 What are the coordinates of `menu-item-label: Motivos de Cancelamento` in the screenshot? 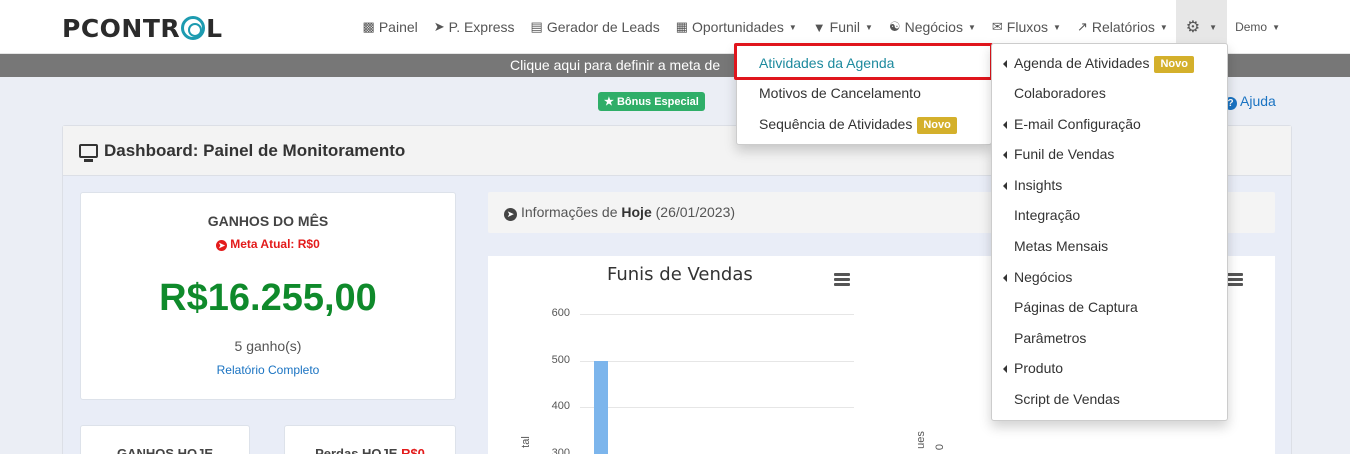 It's located at (840, 93).